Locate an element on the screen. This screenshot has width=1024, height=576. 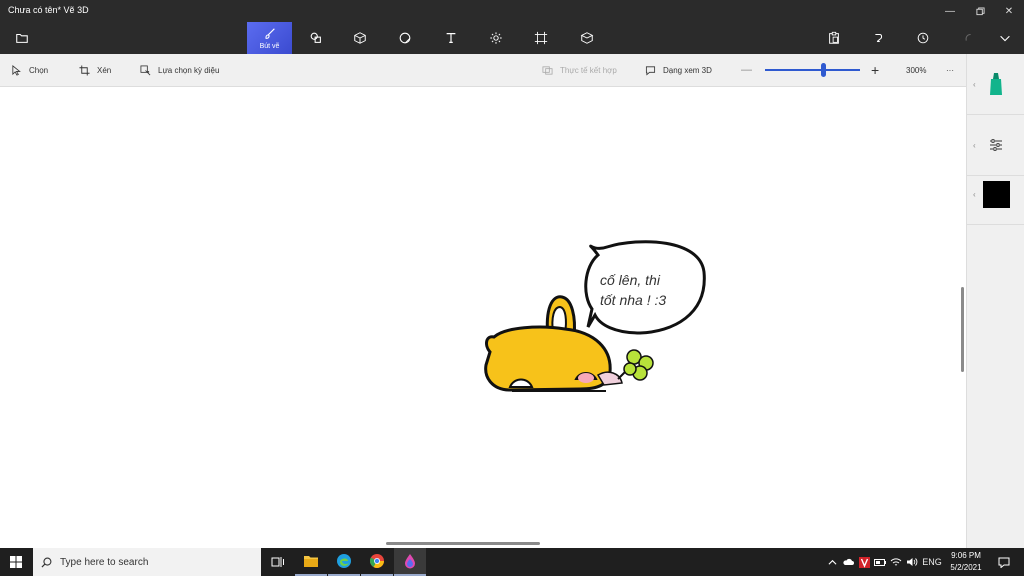
tab-3d-shapes is located at coordinates (360, 38).